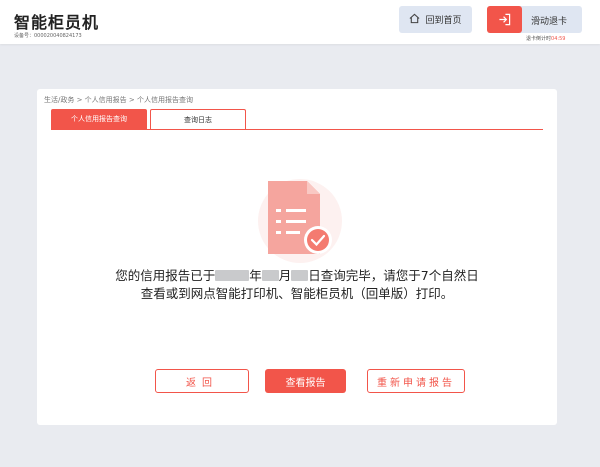 The image size is (600, 467). What do you see at coordinates (270, 275) in the screenshot?
I see `redacted-month` at bounding box center [270, 275].